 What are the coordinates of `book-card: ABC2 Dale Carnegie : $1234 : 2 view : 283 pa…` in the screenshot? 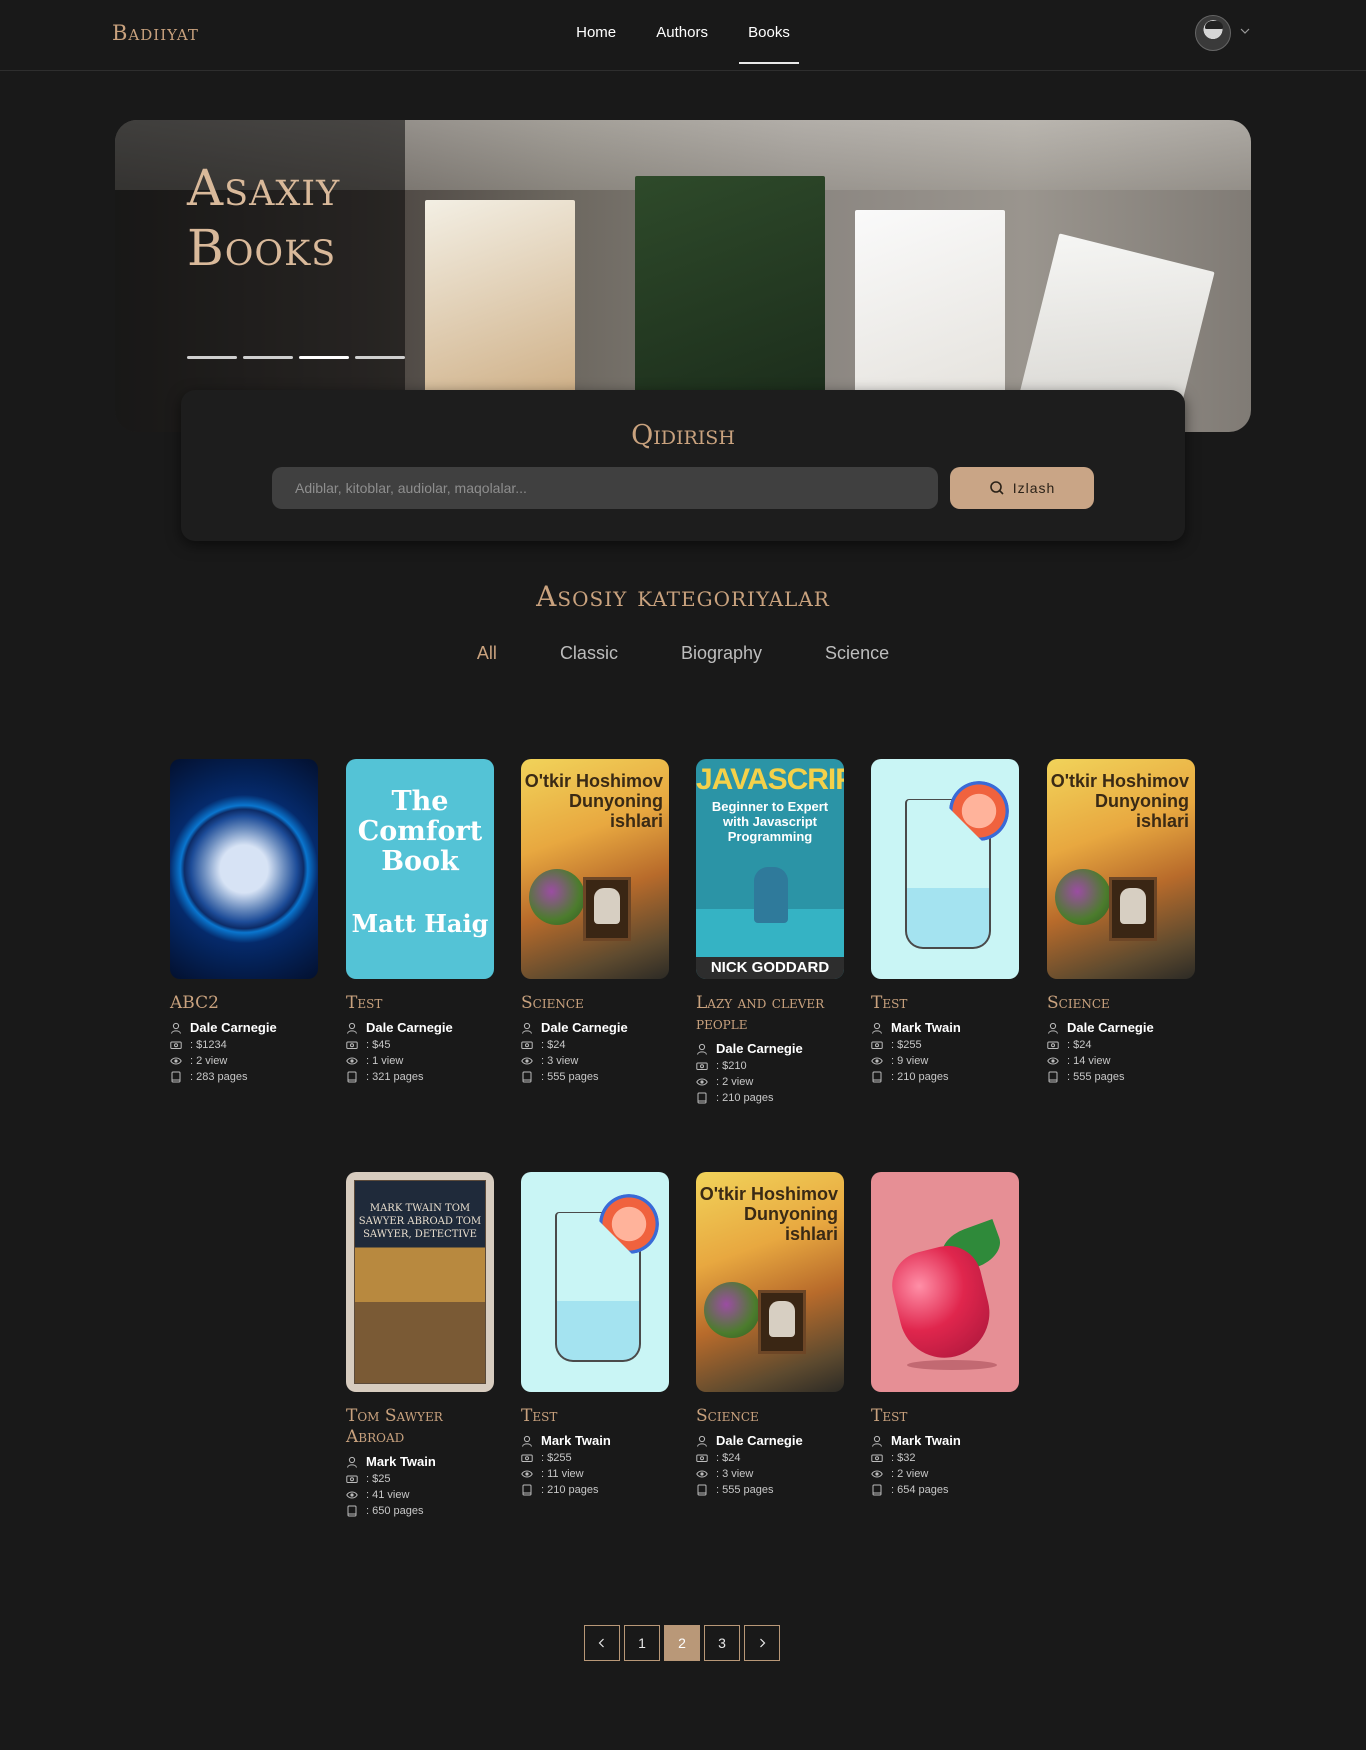 It's located at (244, 921).